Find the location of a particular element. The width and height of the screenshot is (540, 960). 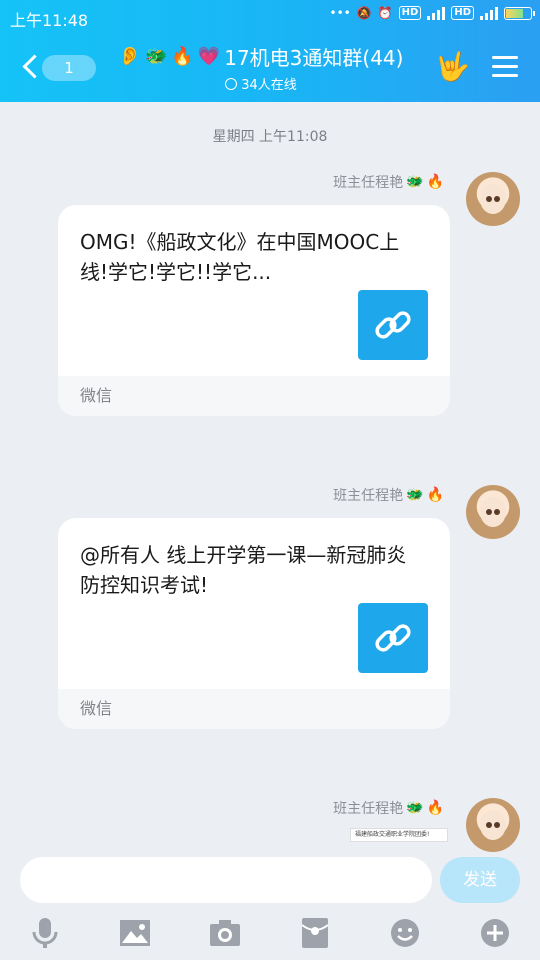

microphone-icon is located at coordinates (45, 933).